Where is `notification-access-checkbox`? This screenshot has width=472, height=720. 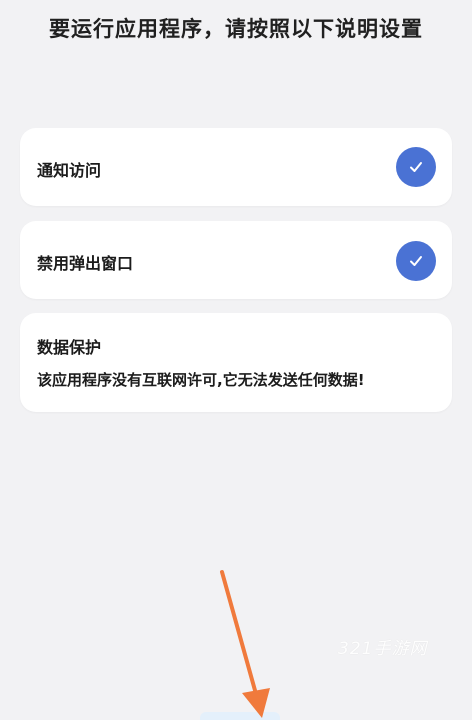
notification-access-checkbox is located at coordinates (416, 167).